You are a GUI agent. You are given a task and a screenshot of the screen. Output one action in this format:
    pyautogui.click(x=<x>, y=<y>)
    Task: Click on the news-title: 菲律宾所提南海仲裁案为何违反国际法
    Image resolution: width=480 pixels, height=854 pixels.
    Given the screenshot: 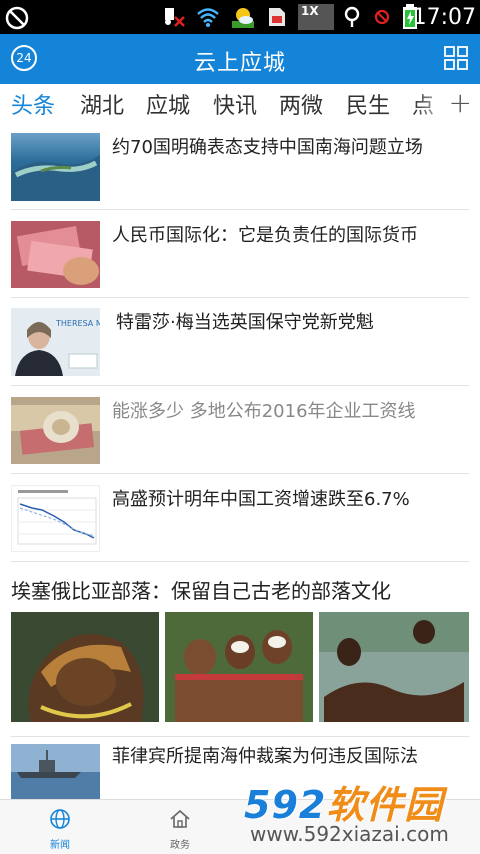 What is the action you would take?
    pyautogui.click(x=265, y=756)
    